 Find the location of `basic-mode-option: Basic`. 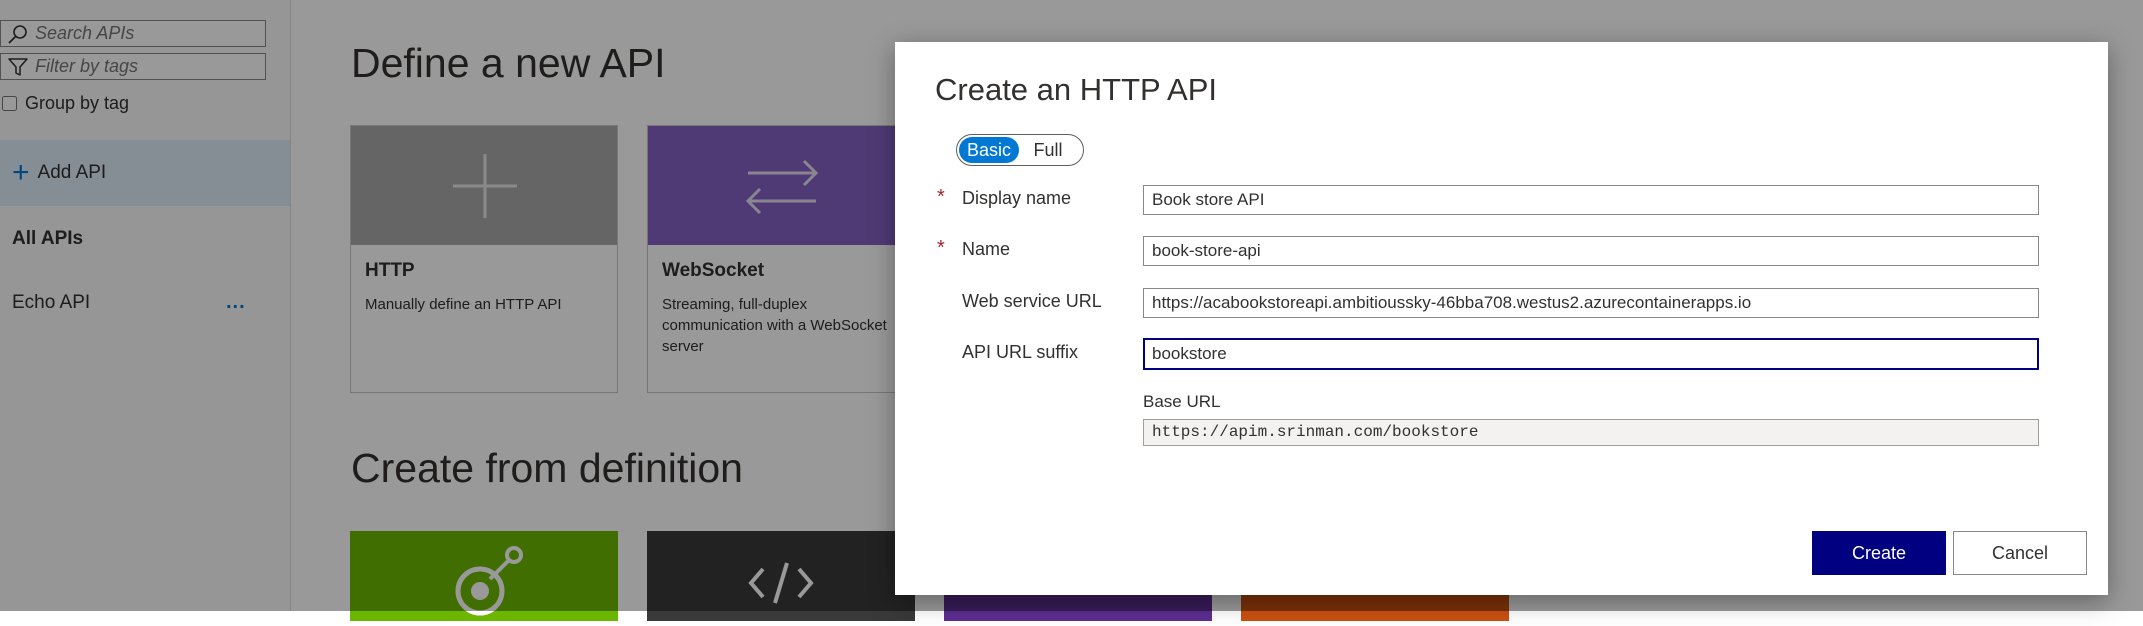

basic-mode-option: Basic is located at coordinates (989, 150).